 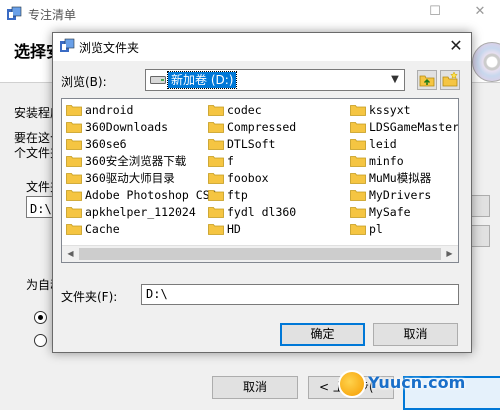 I want to click on list-item: pl, so click(x=404, y=229).